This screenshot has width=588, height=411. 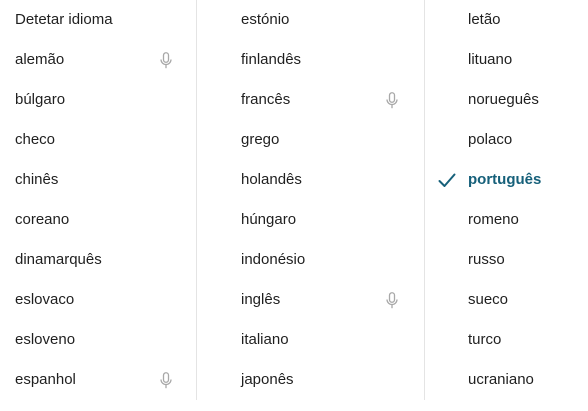 What do you see at coordinates (484, 19) in the screenshot?
I see `language-option-label: letão` at bounding box center [484, 19].